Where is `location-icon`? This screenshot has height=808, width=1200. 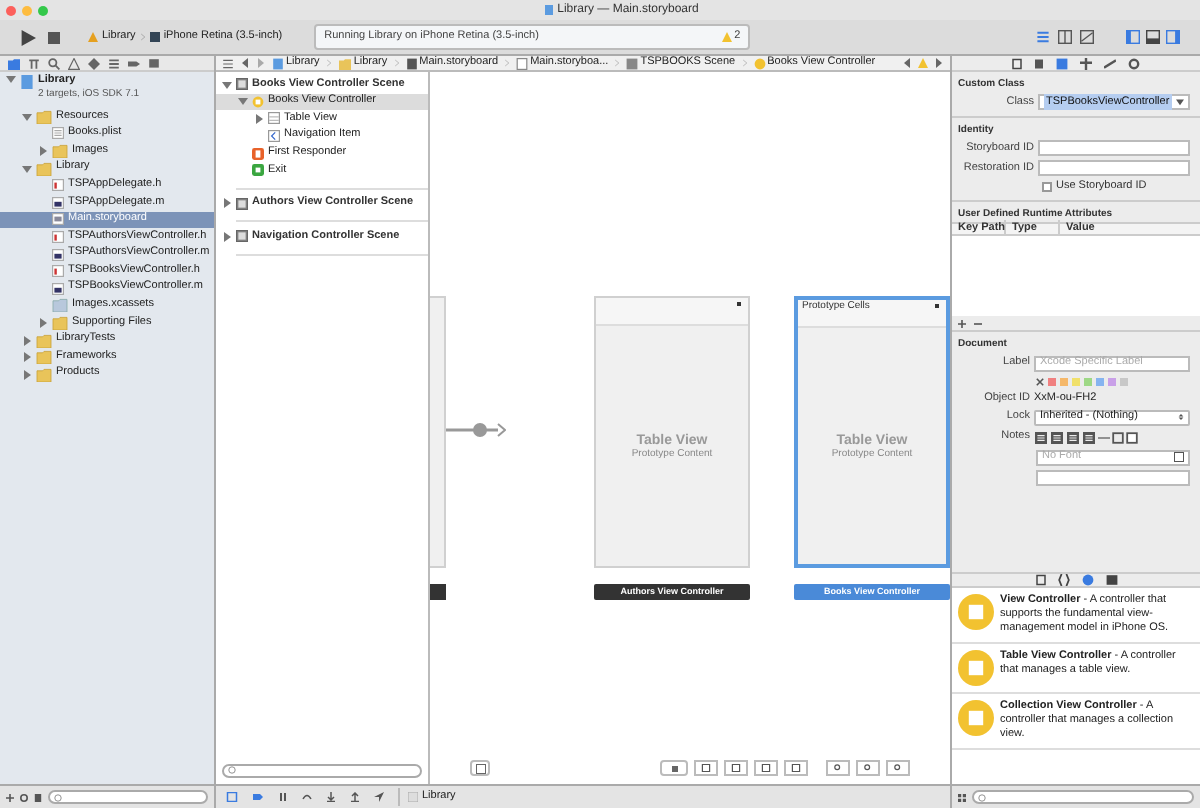 location-icon is located at coordinates (379, 797).